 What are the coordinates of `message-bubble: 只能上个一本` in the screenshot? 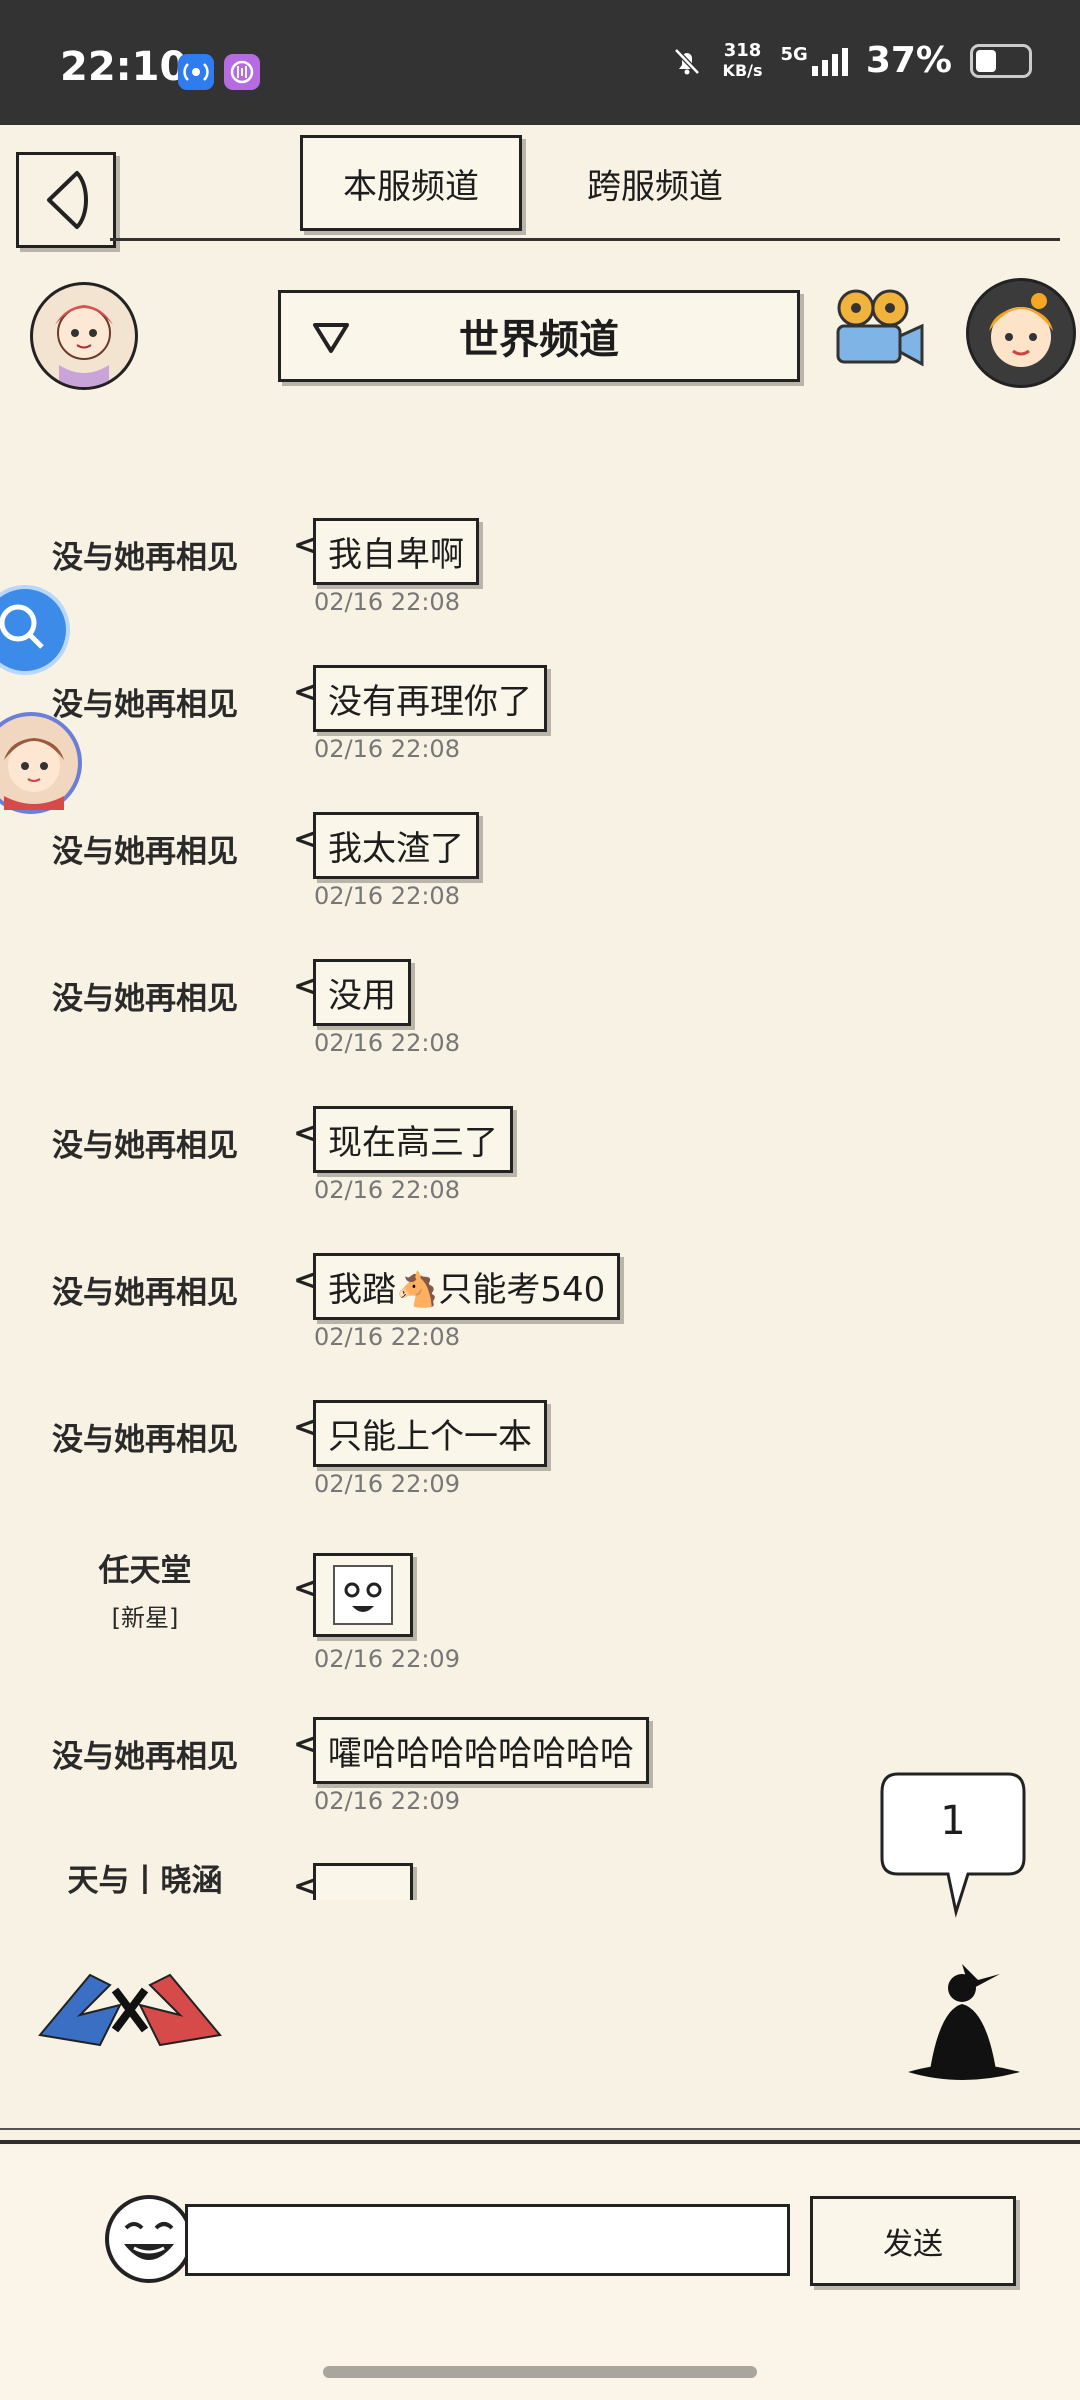 It's located at (430, 1433).